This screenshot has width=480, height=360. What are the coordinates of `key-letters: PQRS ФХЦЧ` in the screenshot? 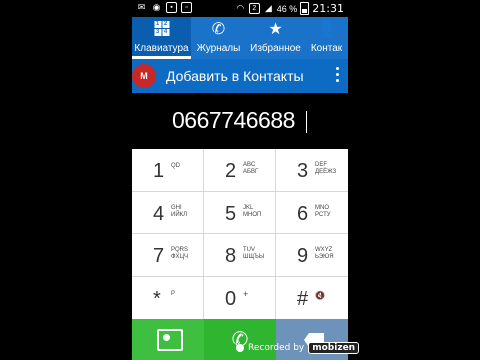 It's located at (180, 253).